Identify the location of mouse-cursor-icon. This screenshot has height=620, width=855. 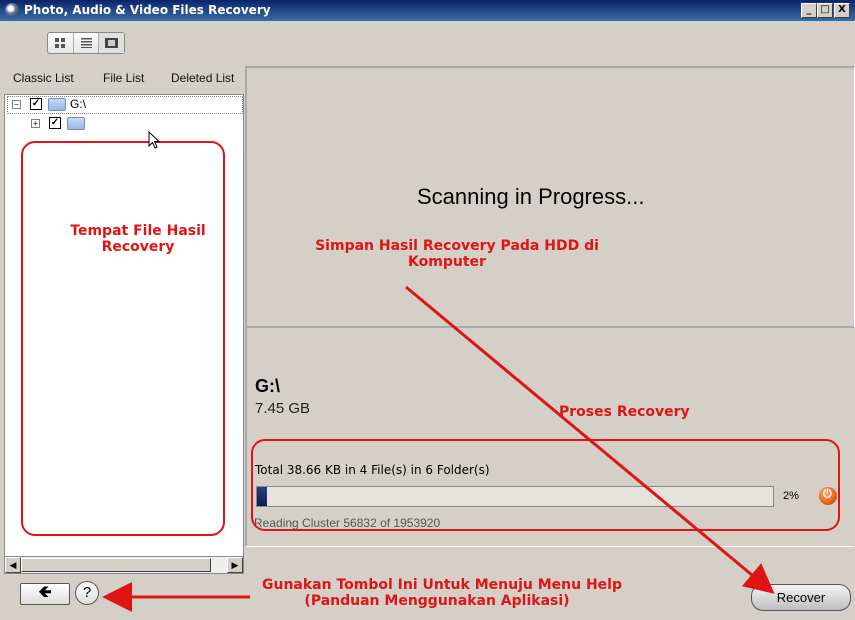
(154, 140).